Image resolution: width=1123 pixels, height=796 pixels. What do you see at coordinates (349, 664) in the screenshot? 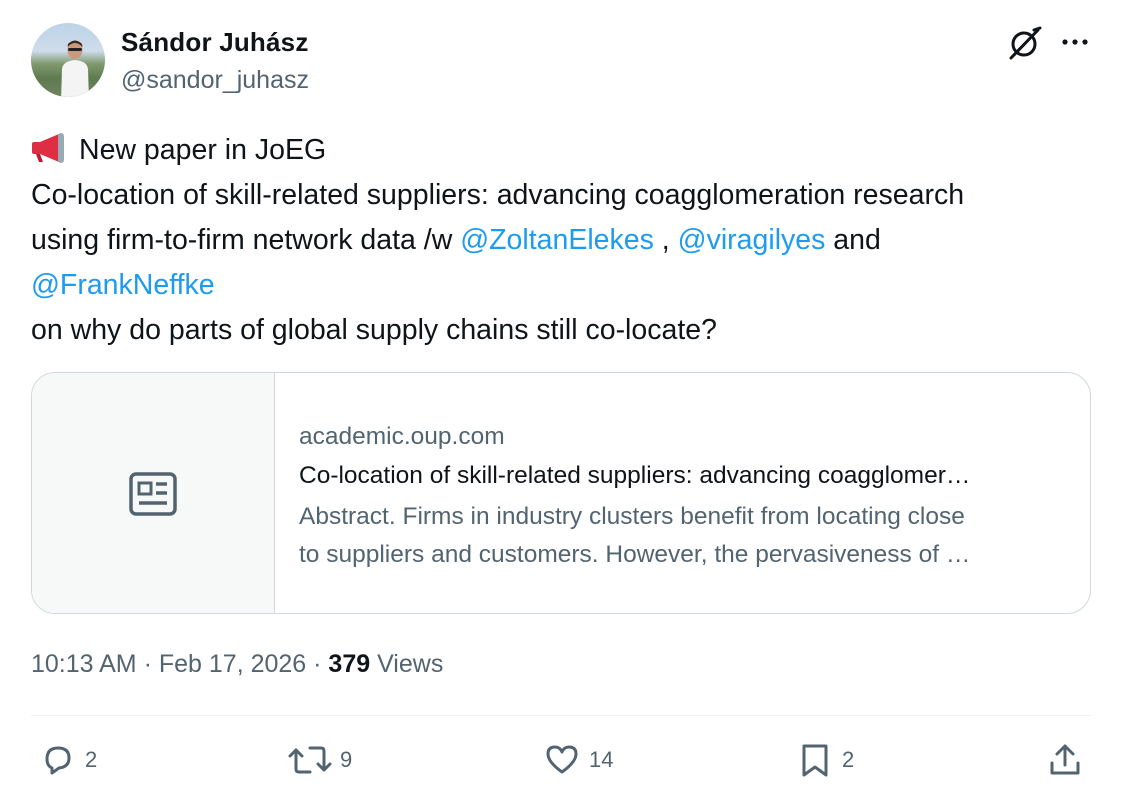
I see `views-count: 379` at bounding box center [349, 664].